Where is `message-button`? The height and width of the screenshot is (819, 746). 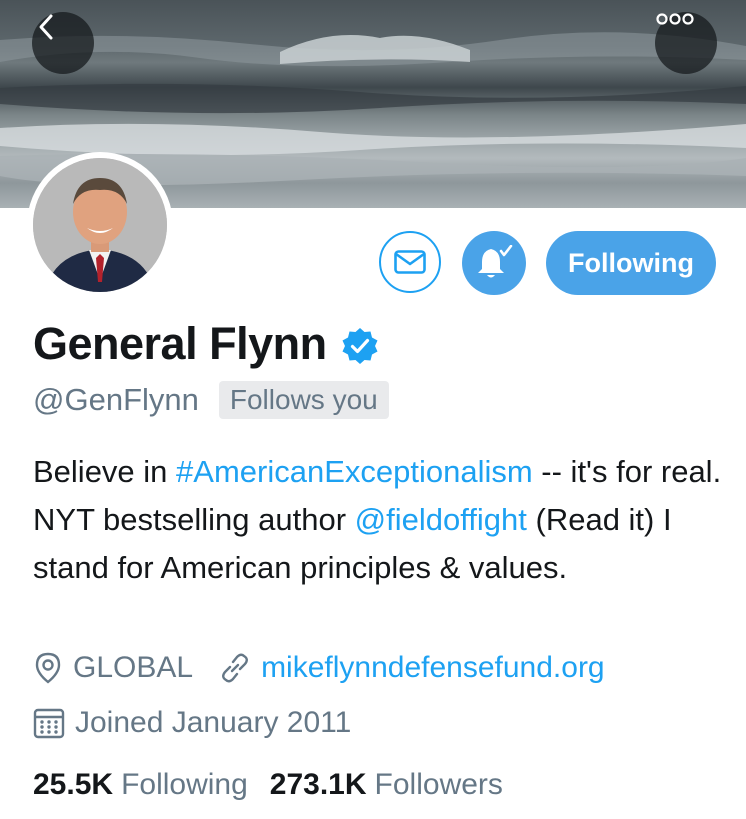
message-button is located at coordinates (410, 262).